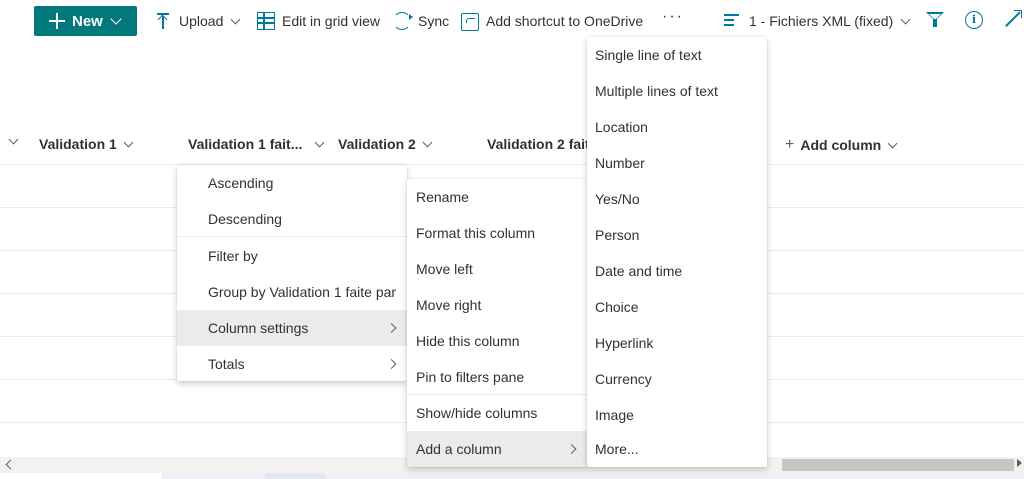  Describe the element at coordinates (677, 379) in the screenshot. I see `menu-item-currency: Currency` at that location.